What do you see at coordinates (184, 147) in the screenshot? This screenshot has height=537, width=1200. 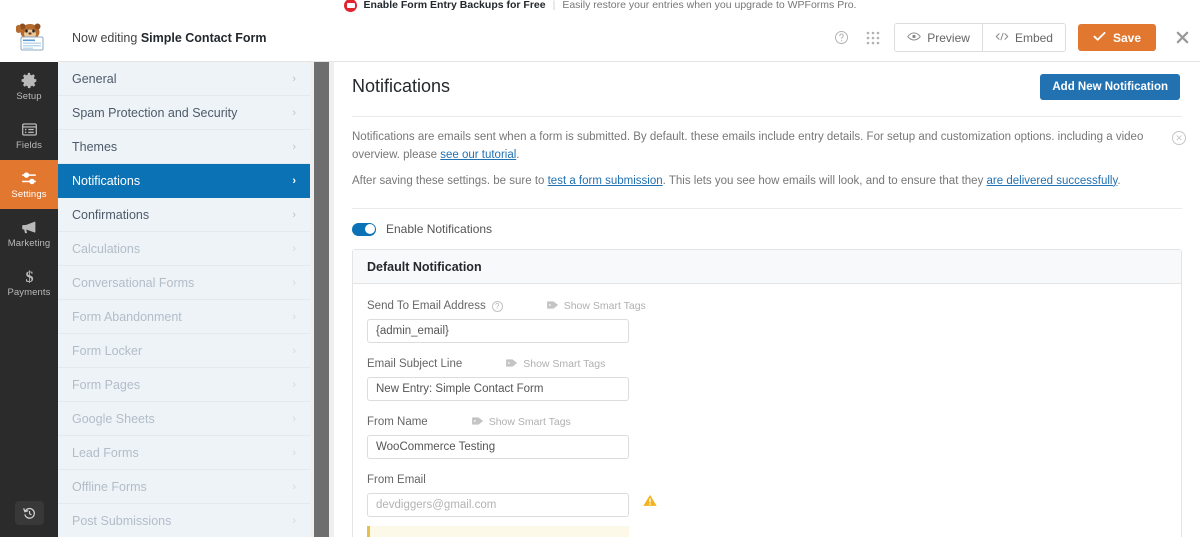 I see `settings-menu-item-themes: Themes ›` at bounding box center [184, 147].